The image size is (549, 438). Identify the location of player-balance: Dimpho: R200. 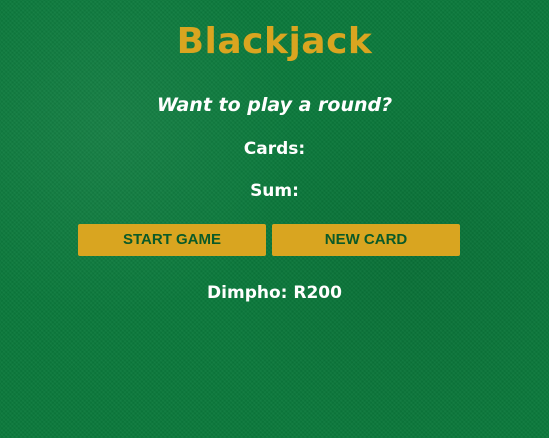
(274, 293).